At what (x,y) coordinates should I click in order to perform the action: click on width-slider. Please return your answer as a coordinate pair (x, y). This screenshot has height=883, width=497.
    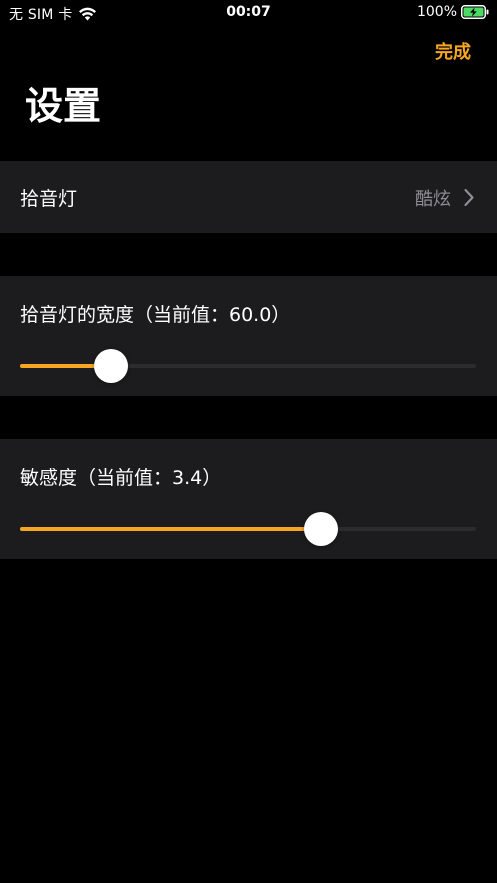
    Looking at the image, I should click on (248, 366).